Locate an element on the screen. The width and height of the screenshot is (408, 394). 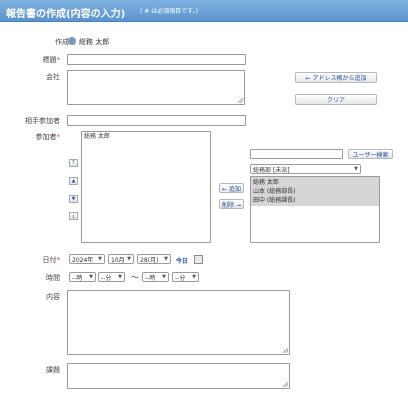
group-select-value: 総務部 [未派] is located at coordinates (271, 170).